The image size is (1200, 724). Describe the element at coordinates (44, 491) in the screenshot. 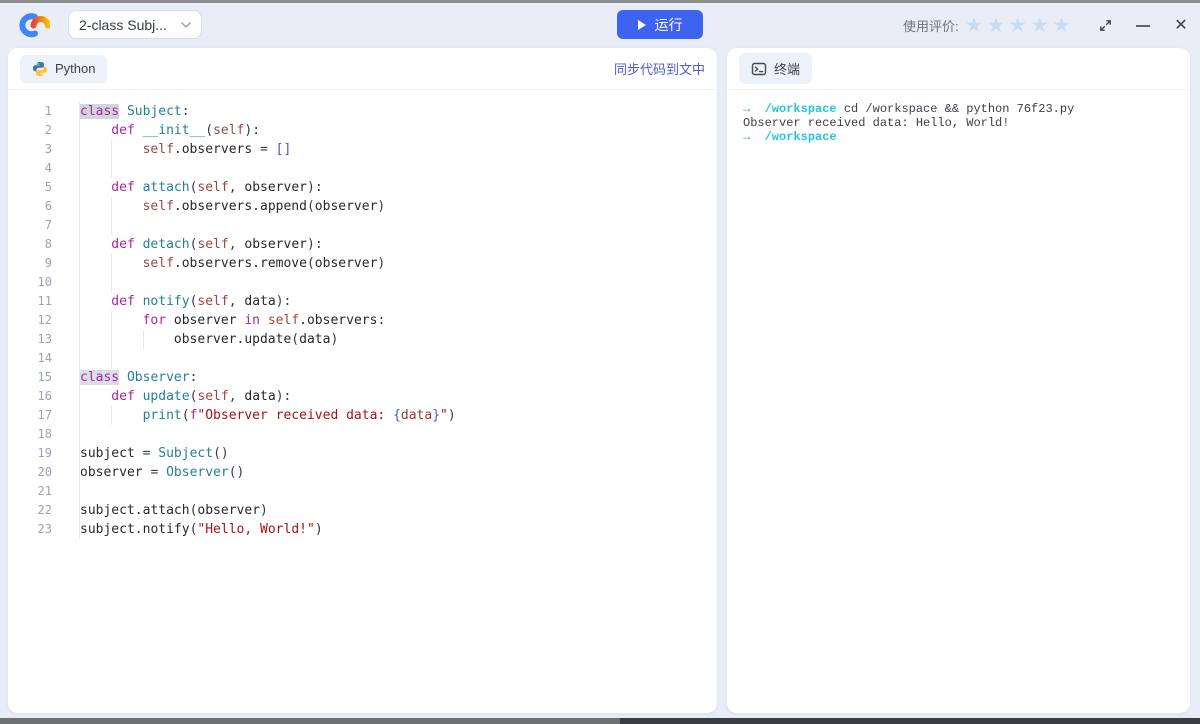

I see `line-number: 21` at that location.